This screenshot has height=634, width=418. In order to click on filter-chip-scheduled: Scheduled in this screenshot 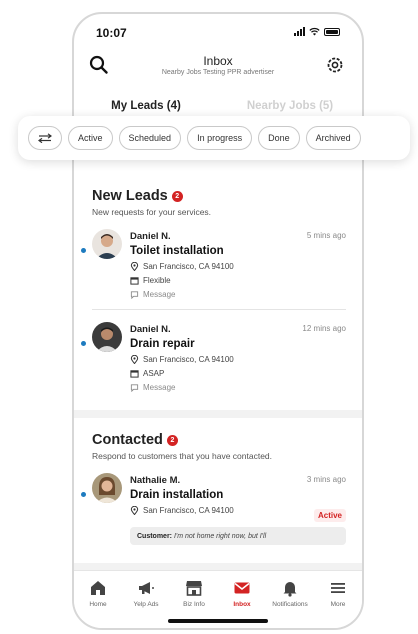, I will do `click(150, 138)`.